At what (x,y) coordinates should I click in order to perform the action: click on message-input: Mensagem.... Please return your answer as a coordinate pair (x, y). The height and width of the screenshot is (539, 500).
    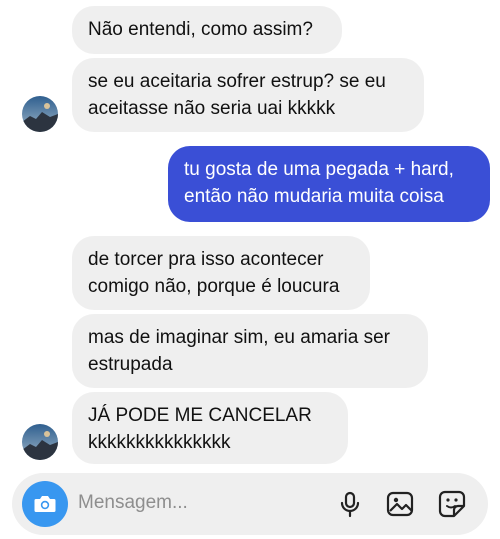
    Looking at the image, I should click on (133, 503).